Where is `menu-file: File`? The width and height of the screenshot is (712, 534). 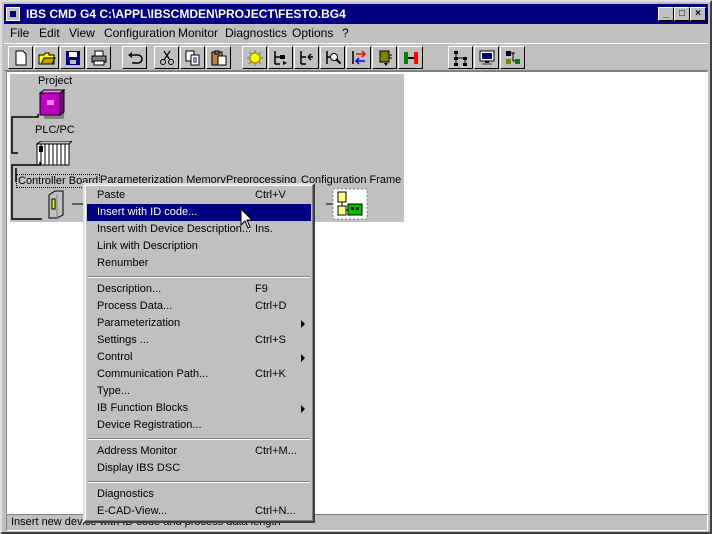
menu-file: File is located at coordinates (19, 33).